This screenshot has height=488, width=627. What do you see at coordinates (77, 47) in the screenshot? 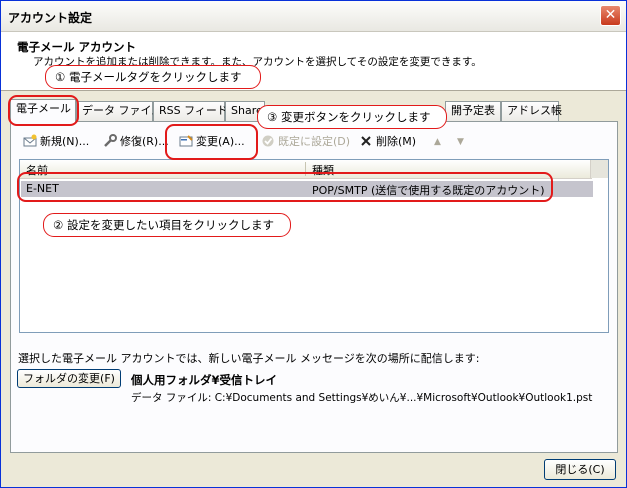
I see `header-title: 電子メール アカウント` at bounding box center [77, 47].